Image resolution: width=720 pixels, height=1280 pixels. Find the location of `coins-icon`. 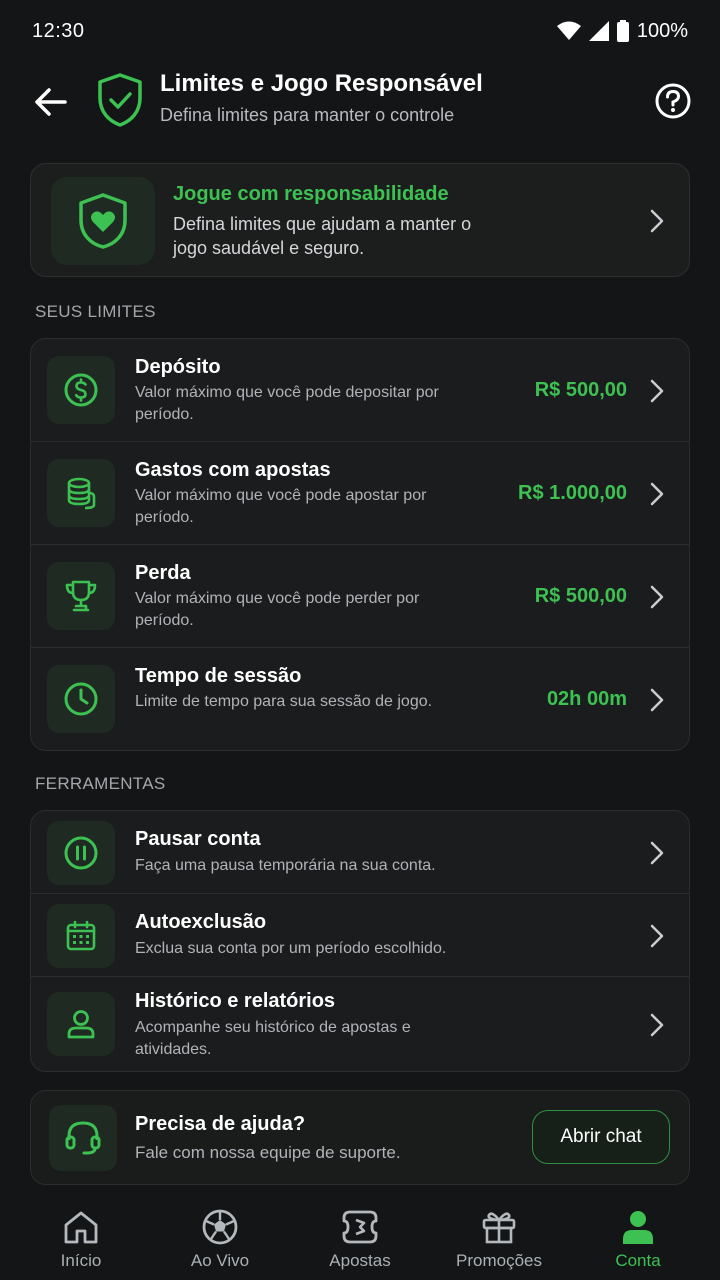

coins-icon is located at coordinates (81, 493).